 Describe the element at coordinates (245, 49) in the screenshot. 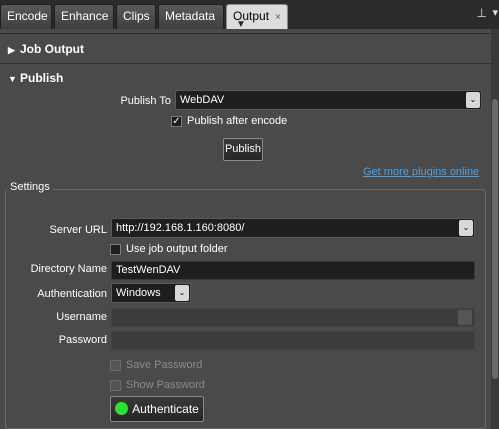

I see `section-header-job-output: ▶ Job Output` at that location.